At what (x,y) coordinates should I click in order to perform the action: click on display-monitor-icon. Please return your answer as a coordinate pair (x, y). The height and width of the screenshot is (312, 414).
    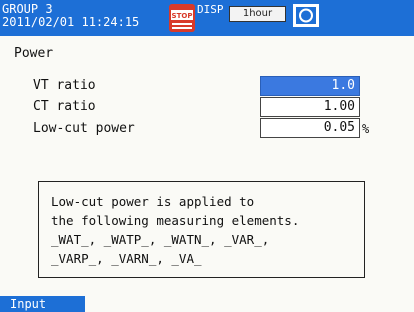
    Looking at the image, I should click on (306, 15).